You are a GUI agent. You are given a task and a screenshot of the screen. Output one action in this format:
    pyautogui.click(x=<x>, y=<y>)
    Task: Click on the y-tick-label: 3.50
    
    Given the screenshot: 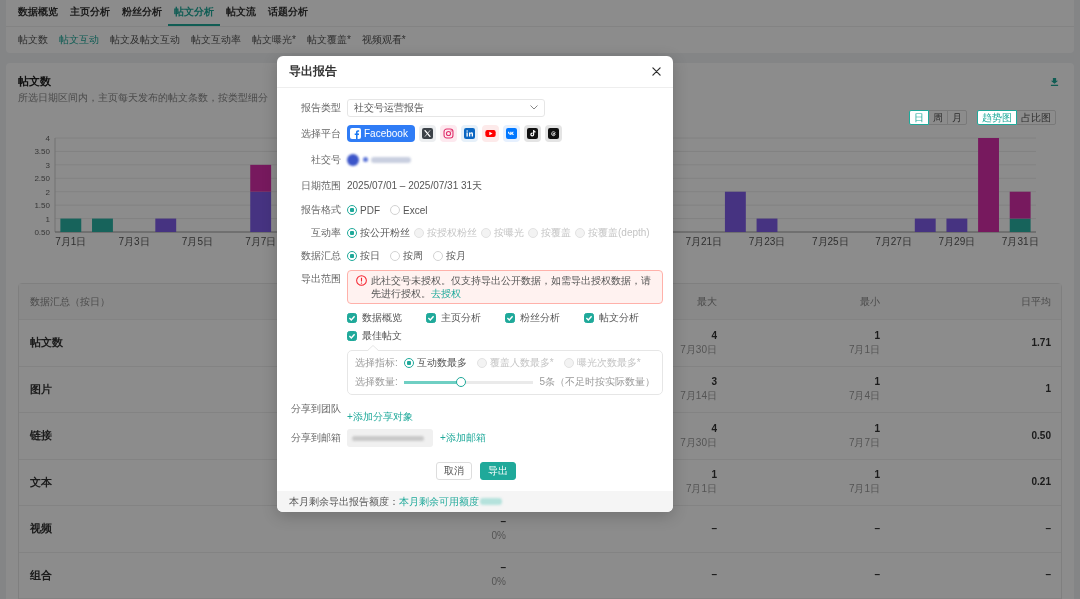 What is the action you would take?
    pyautogui.click(x=42, y=152)
    